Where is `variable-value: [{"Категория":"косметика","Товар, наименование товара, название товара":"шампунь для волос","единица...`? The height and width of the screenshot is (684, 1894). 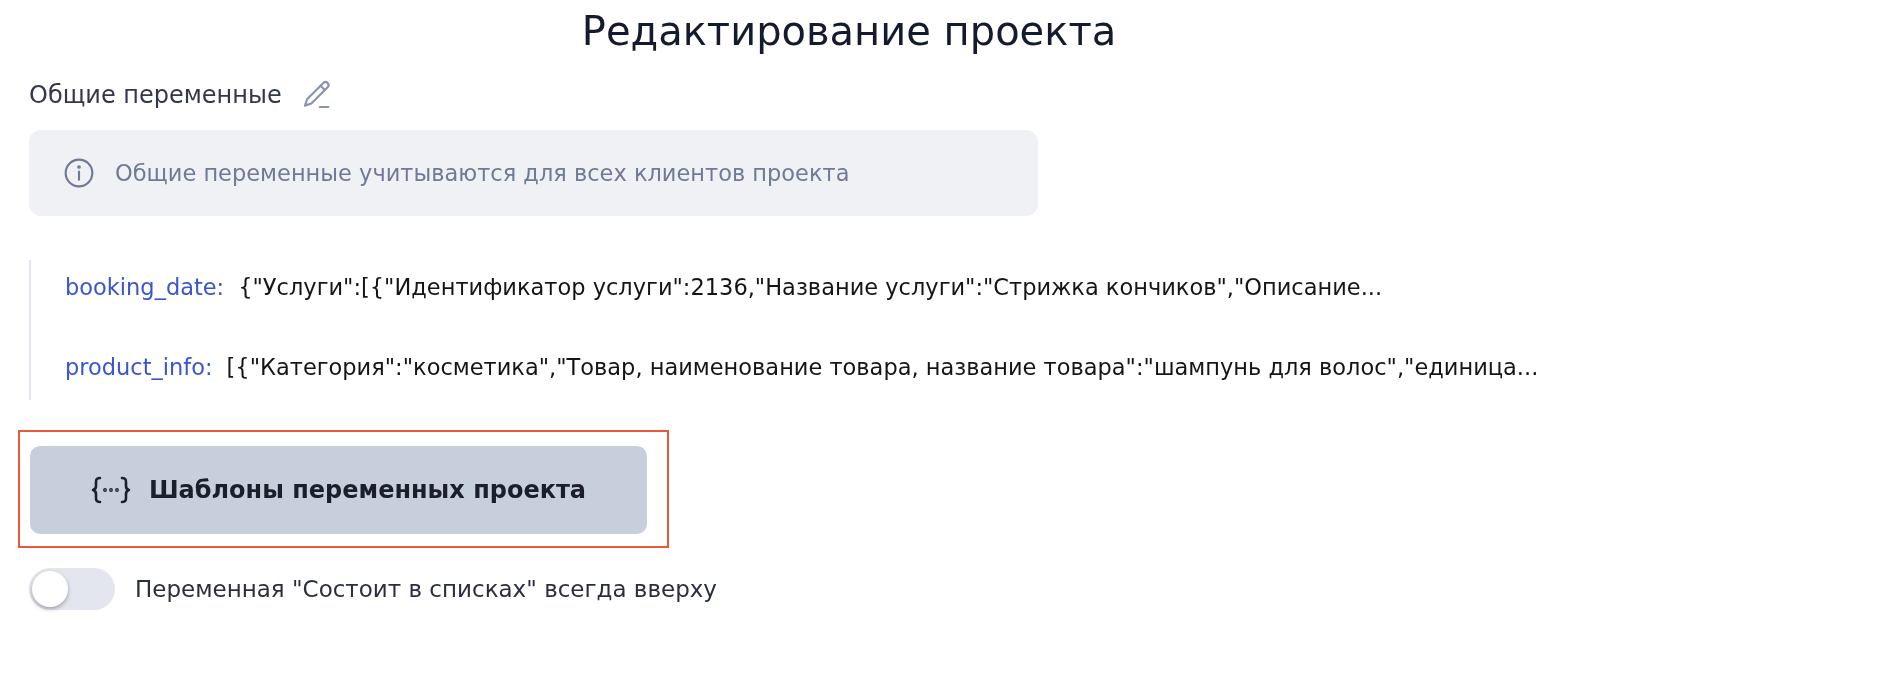
variable-value: [{"Категория":"косметика","Товар, наименование товара, название товара":"шампунь для волос","единица... is located at coordinates (882, 367).